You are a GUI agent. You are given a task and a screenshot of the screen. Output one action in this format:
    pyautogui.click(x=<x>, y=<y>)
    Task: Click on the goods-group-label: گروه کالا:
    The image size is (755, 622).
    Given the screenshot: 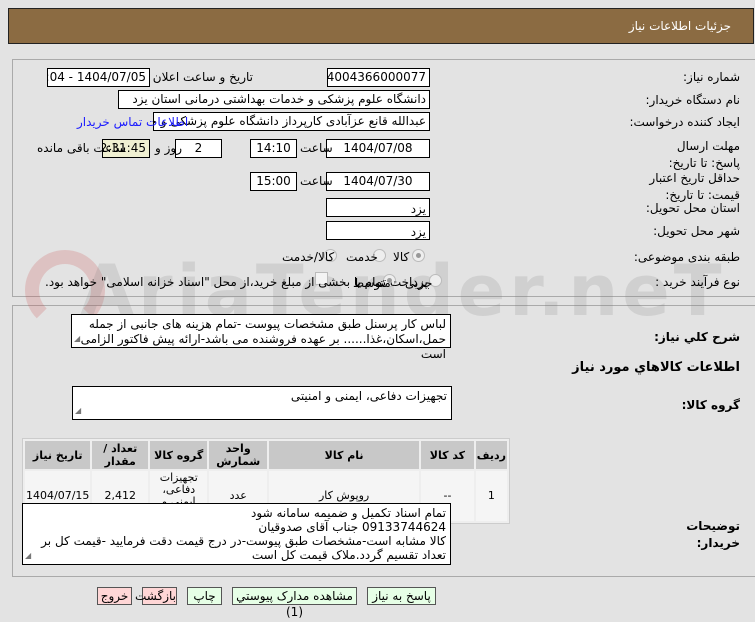 What is the action you would take?
    pyautogui.click(x=710, y=405)
    